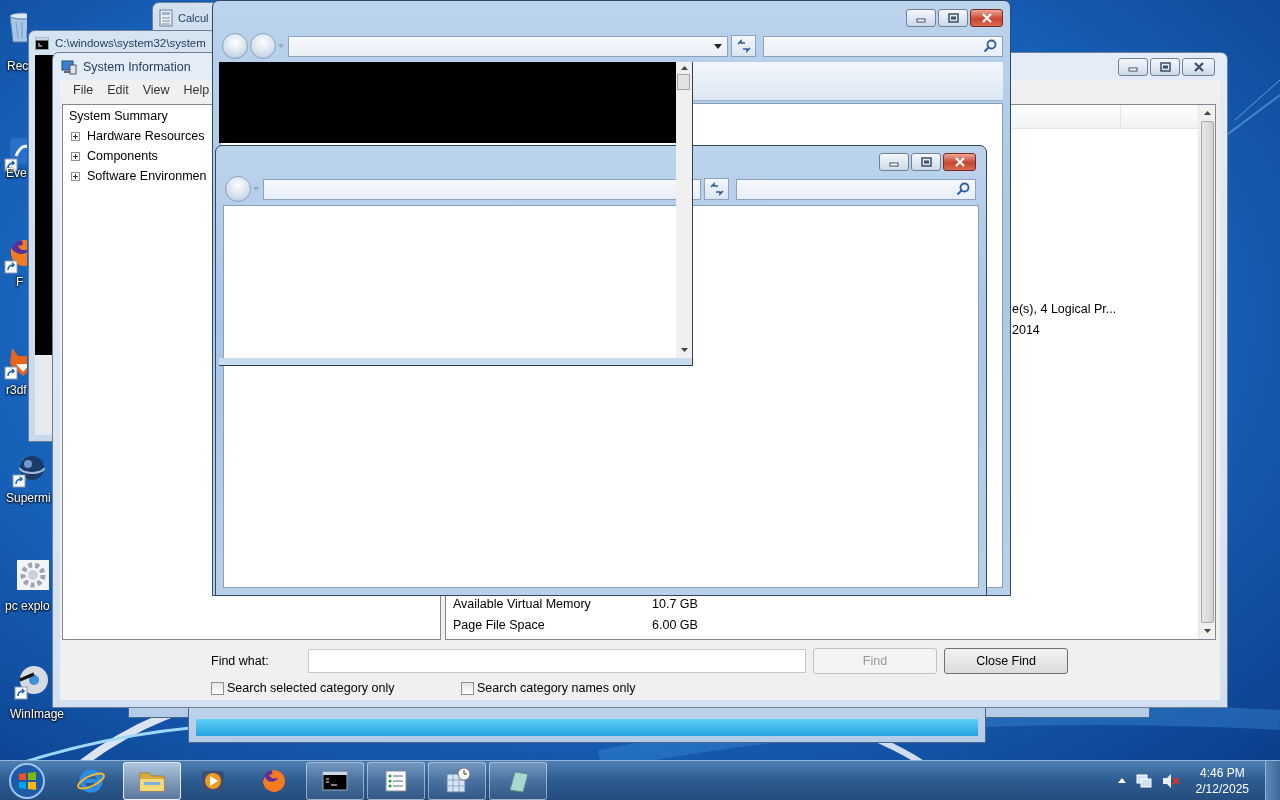 The image size is (1280, 800). What do you see at coordinates (1170, 780) in the screenshot?
I see `volume-muted-icon` at bounding box center [1170, 780].